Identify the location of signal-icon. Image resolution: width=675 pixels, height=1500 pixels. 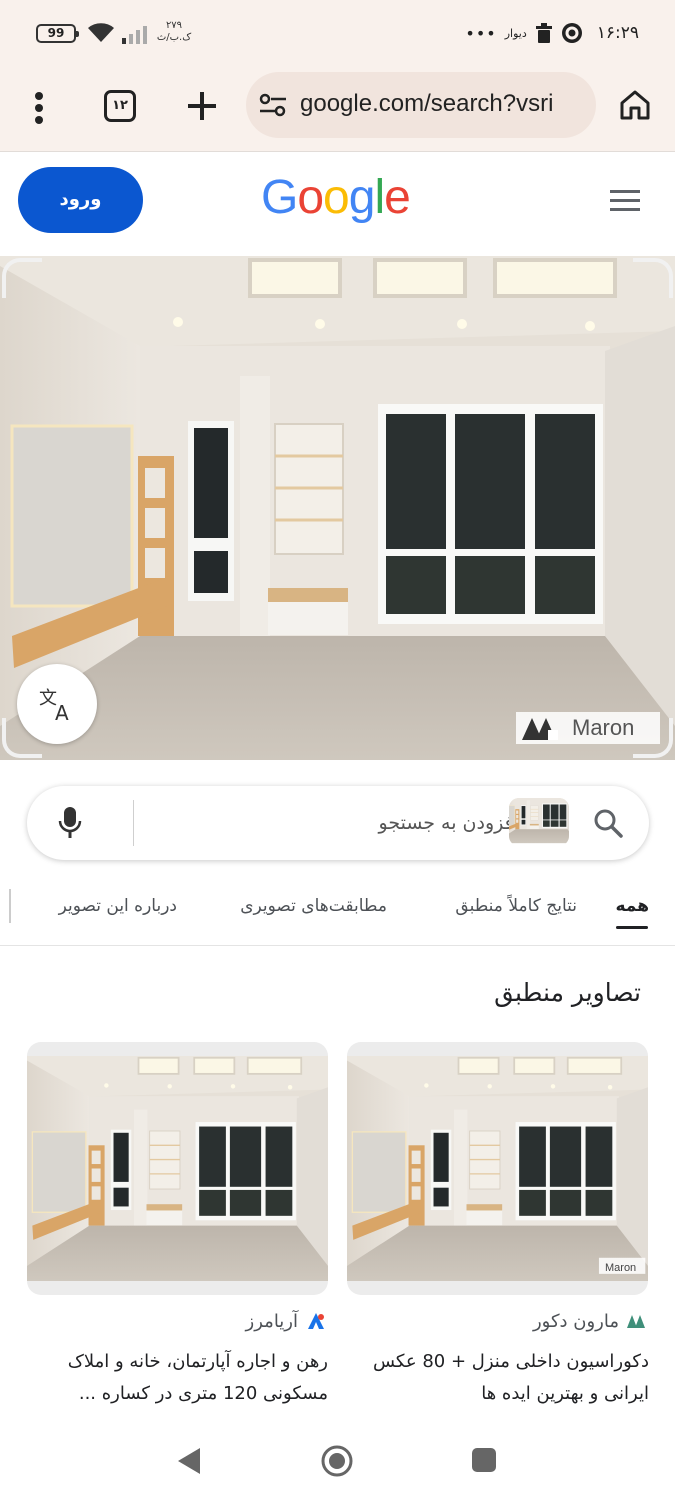
(134, 35).